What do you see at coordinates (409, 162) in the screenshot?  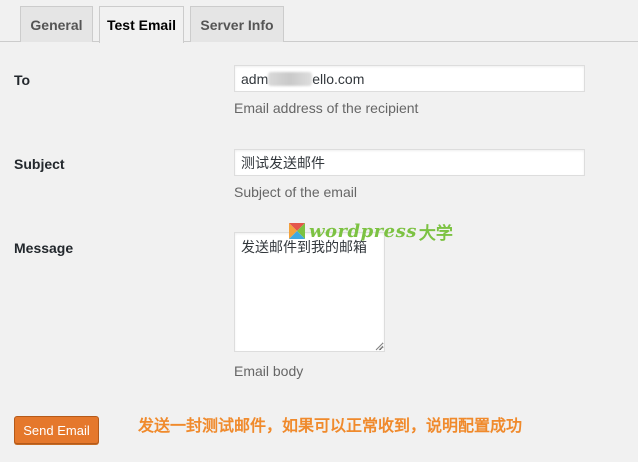 I see `subject-field: 测试发送邮件` at bounding box center [409, 162].